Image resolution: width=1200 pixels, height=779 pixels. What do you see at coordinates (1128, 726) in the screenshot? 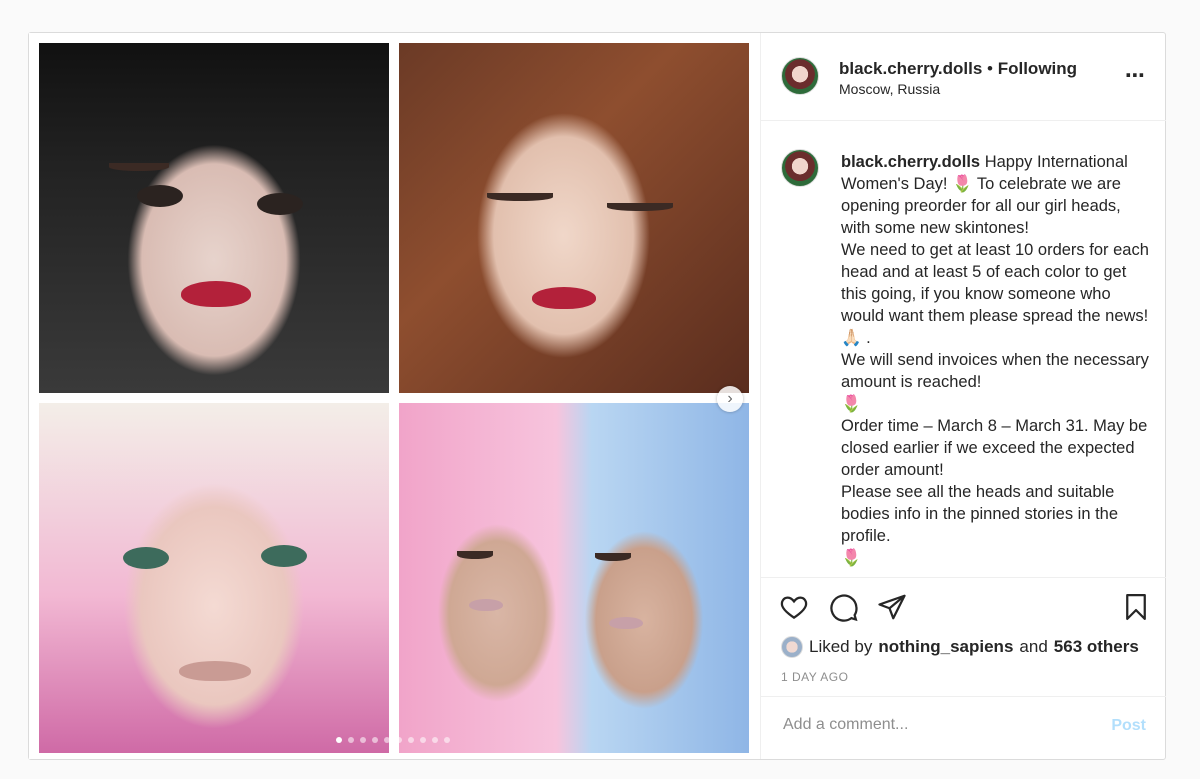
I see `post-comment-button: Post` at bounding box center [1128, 726].